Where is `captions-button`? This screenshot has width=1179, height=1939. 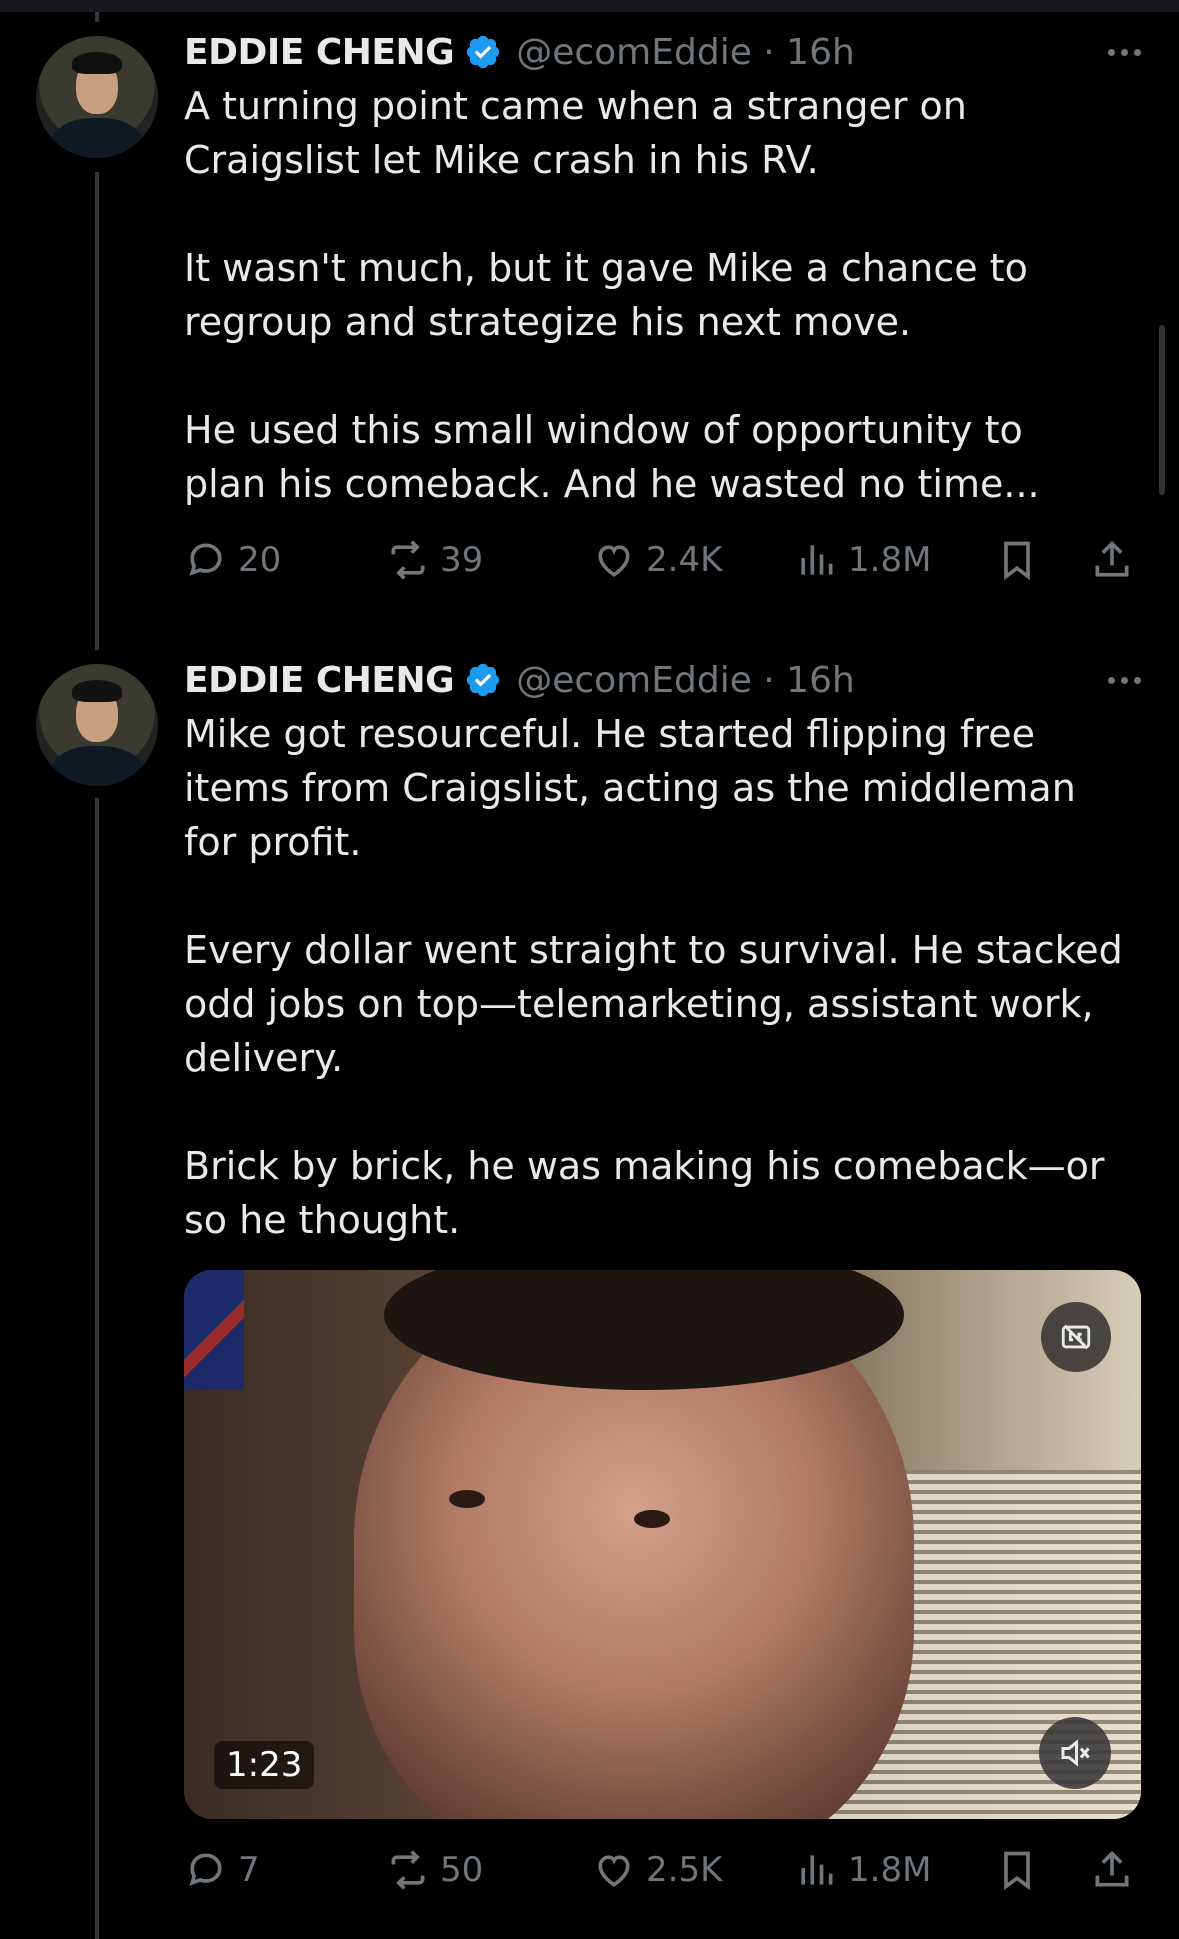
captions-button is located at coordinates (1076, 1337).